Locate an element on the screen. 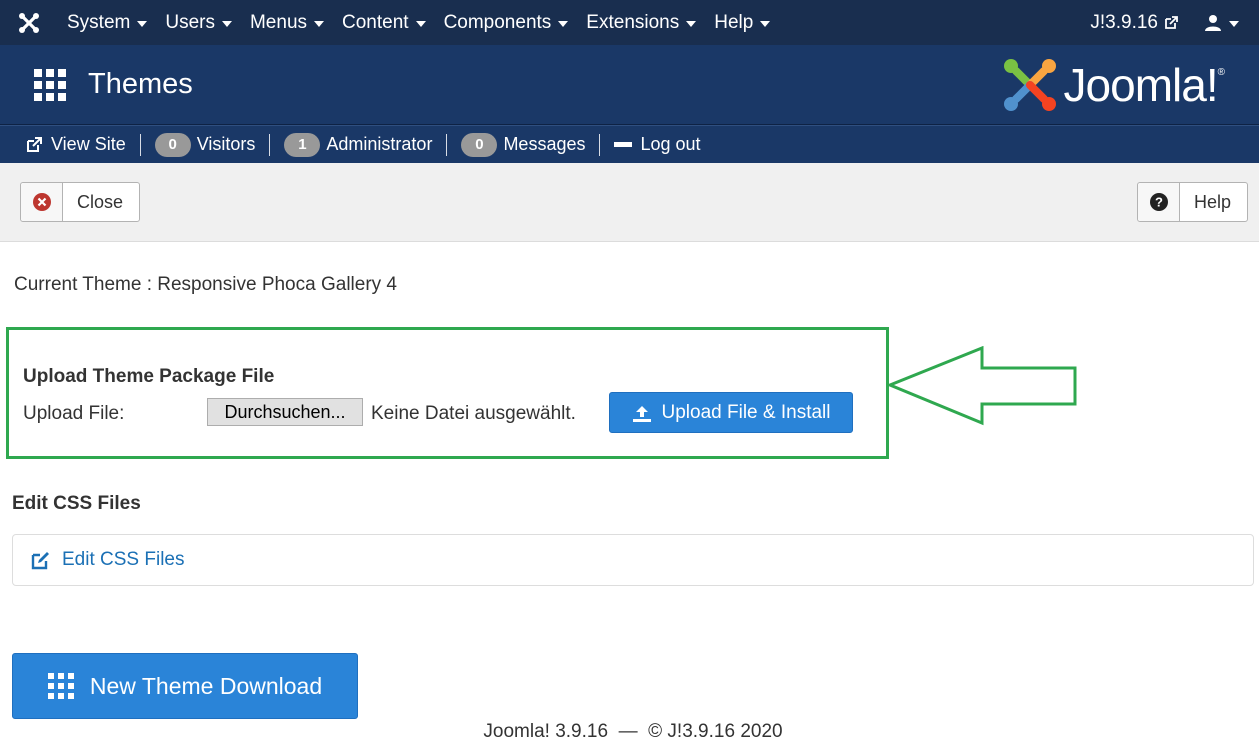 This screenshot has height=746, width=1259. menu-users: Users is located at coordinates (198, 22).